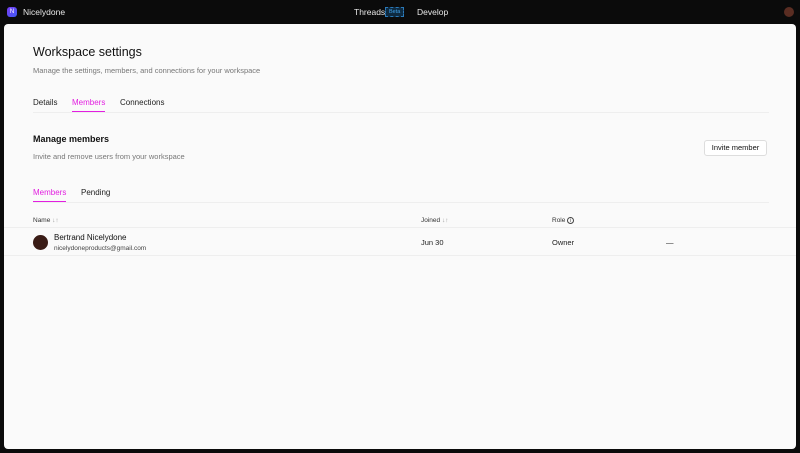 This screenshot has height=453, width=800. Describe the element at coordinates (432, 242) in the screenshot. I see `joined-date: Jun 30` at that location.